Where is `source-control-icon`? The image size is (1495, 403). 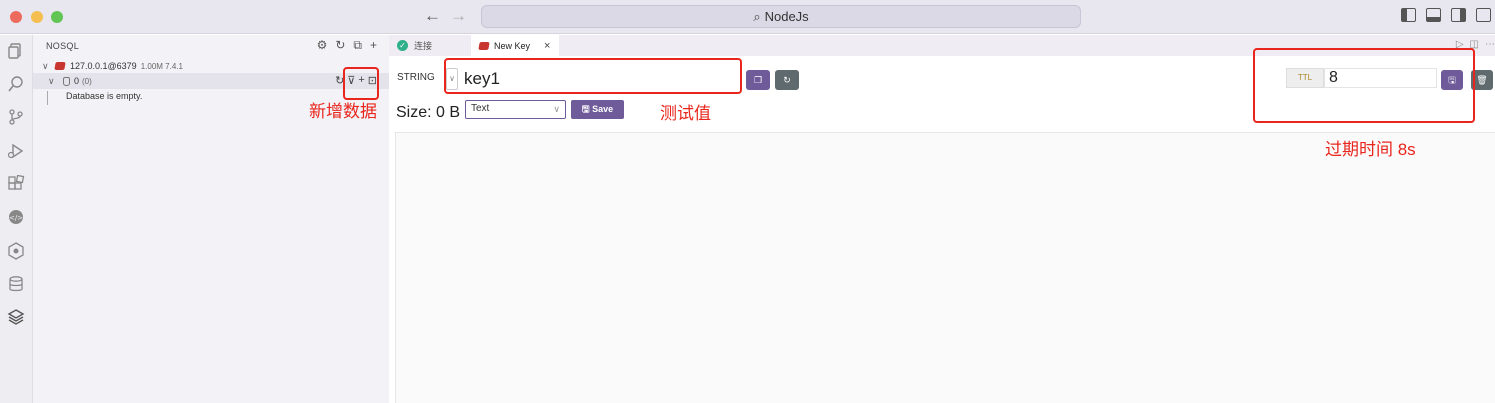
source-control-icon is located at coordinates (16, 117).